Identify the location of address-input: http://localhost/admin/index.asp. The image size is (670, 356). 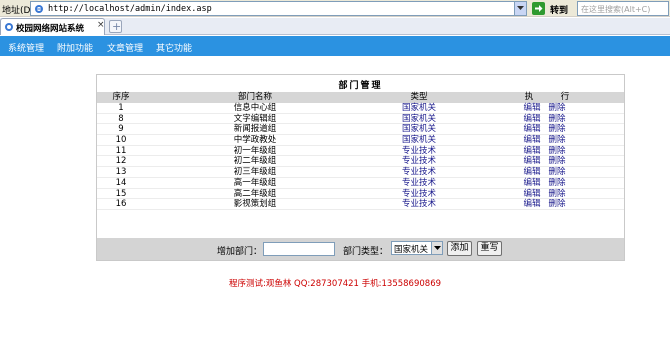
(278, 8).